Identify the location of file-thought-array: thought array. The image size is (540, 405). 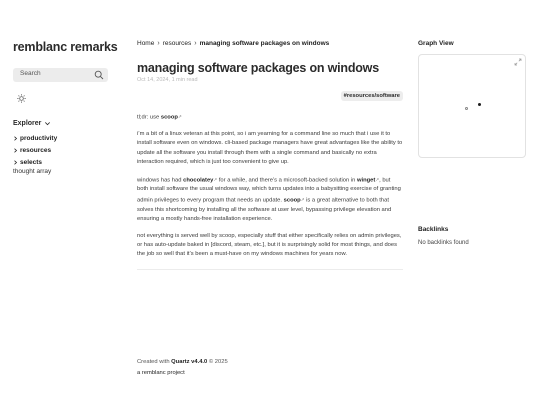
(63, 173).